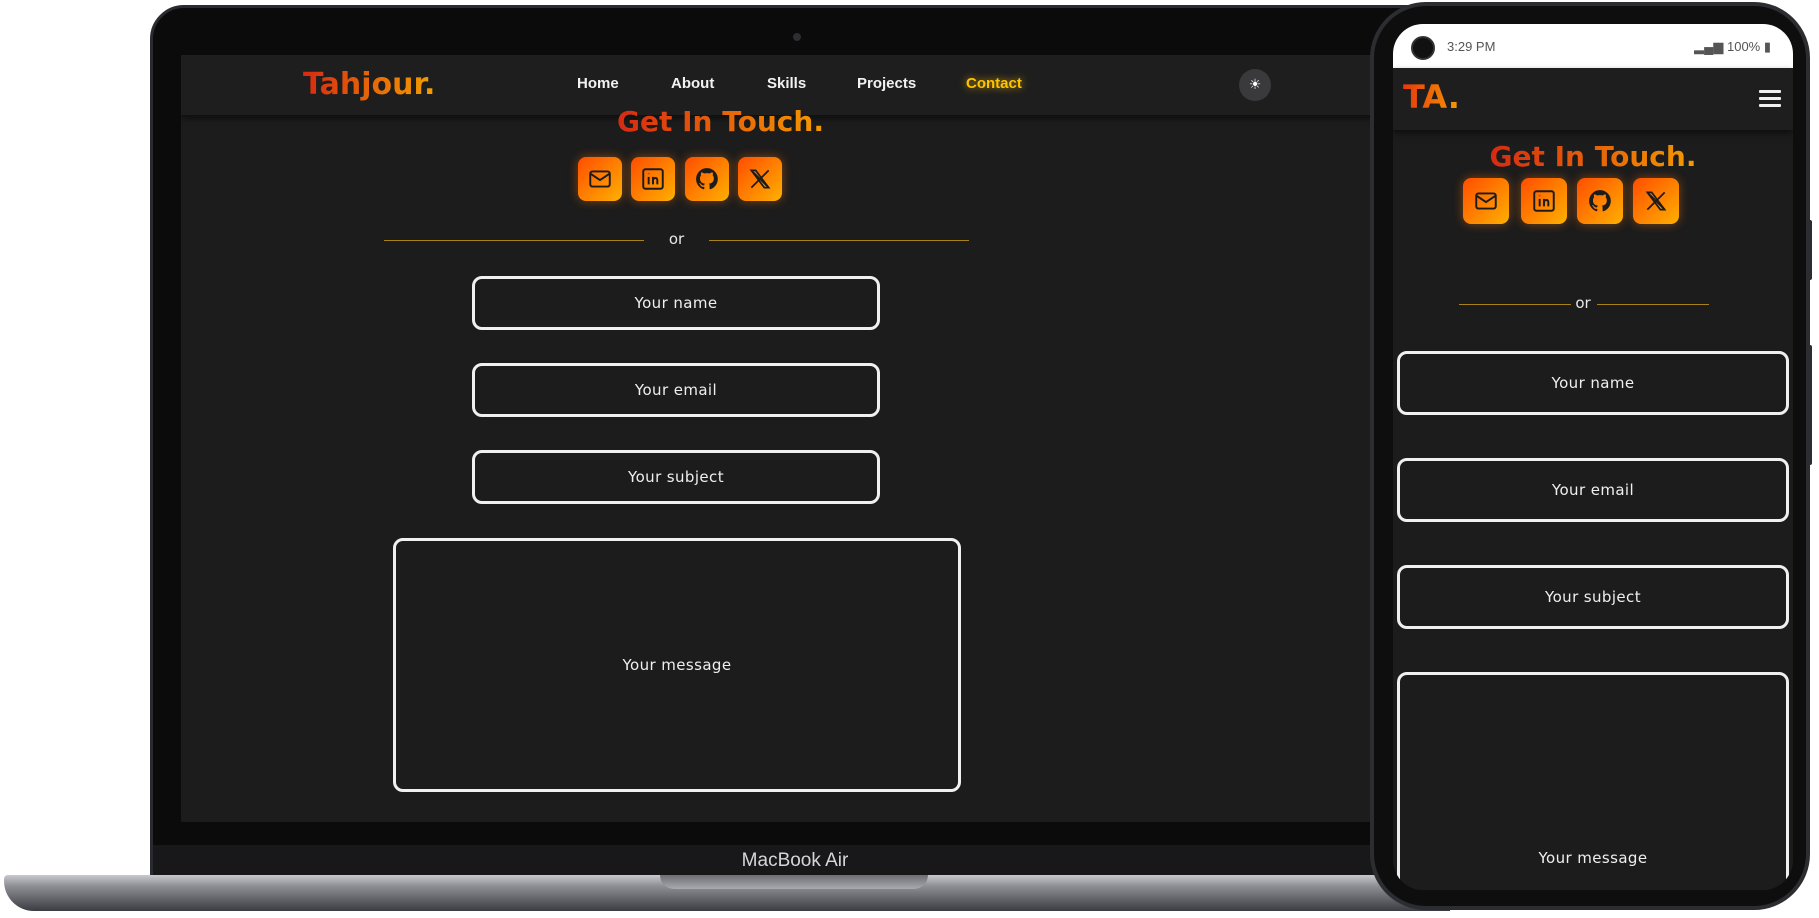  I want to click on front-camera-icon, so click(1423, 48).